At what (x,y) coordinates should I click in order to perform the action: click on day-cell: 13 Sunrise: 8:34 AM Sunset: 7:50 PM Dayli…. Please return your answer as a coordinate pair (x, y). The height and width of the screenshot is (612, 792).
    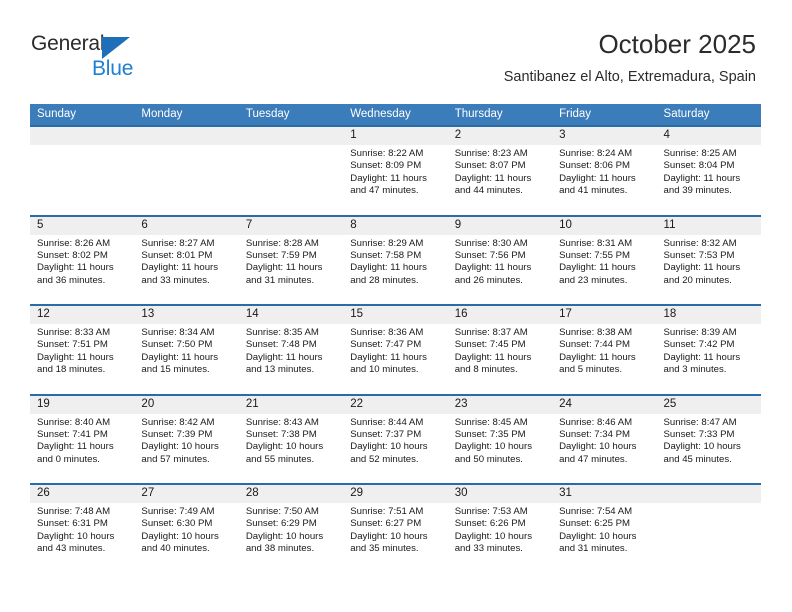
    Looking at the image, I should click on (186, 351).